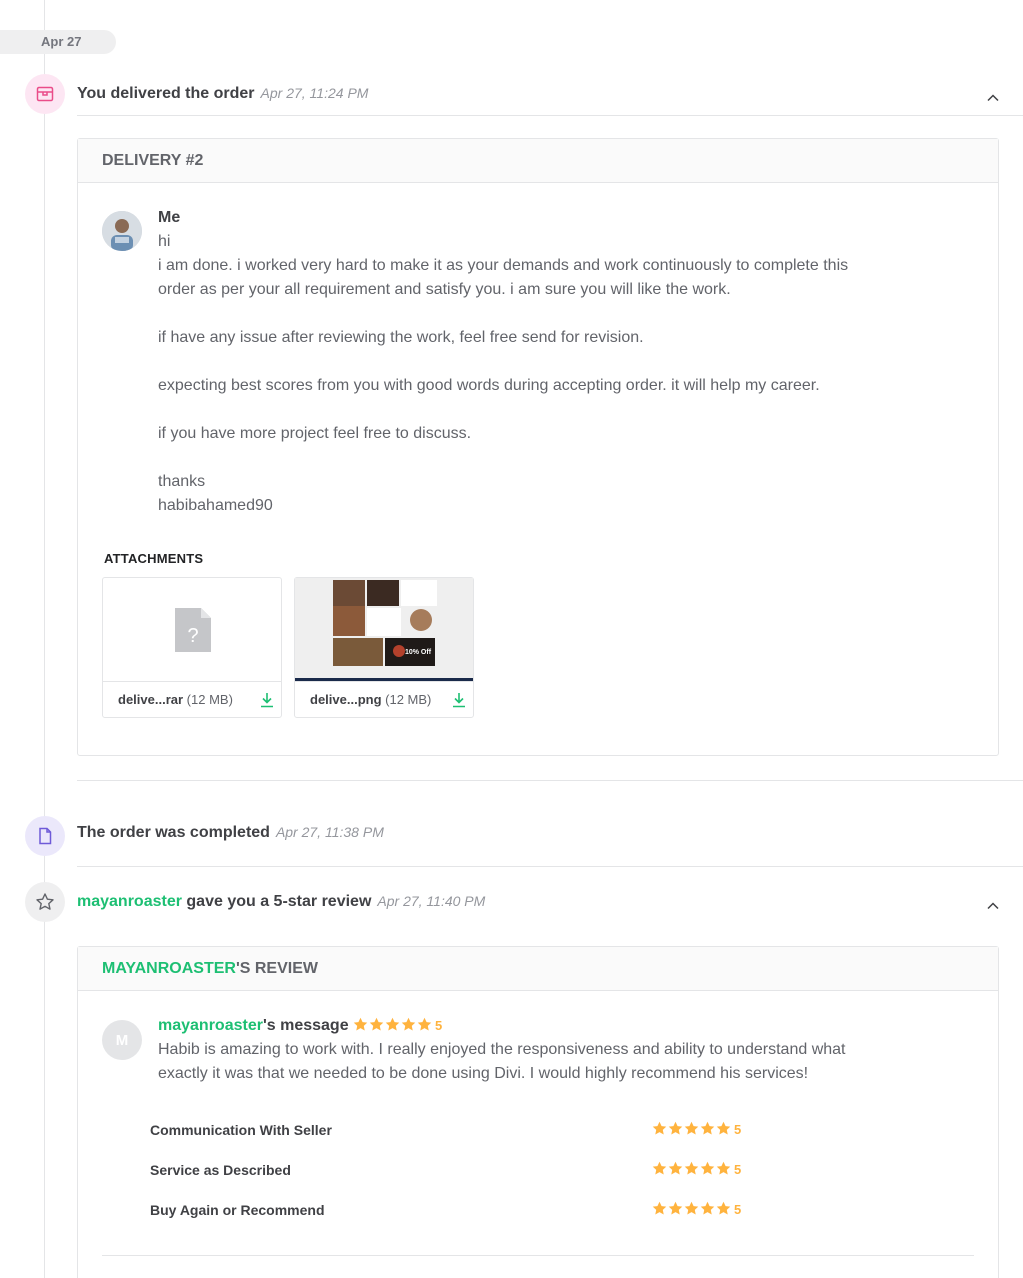 This screenshot has height=1278, width=1023. I want to click on attachment-info: delive...rar (12 MB), so click(175, 699).